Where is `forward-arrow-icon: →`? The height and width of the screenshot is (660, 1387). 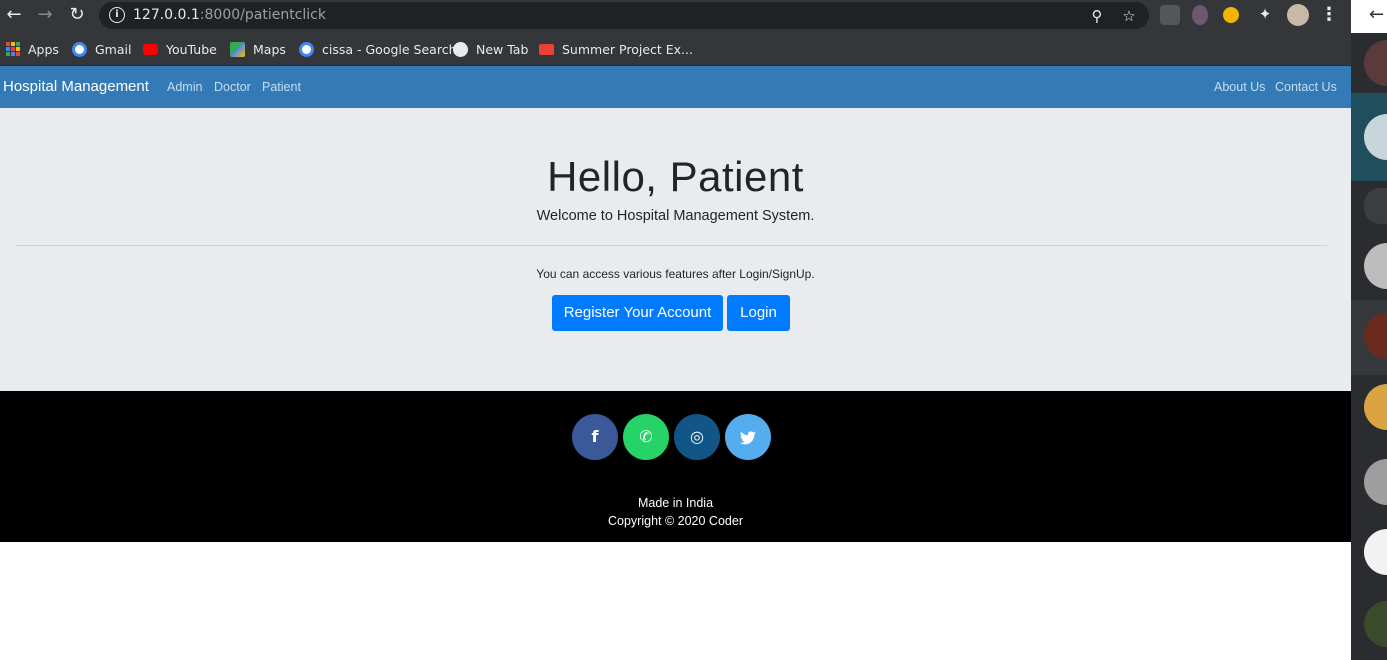
forward-arrow-icon: → is located at coordinates (45, 15).